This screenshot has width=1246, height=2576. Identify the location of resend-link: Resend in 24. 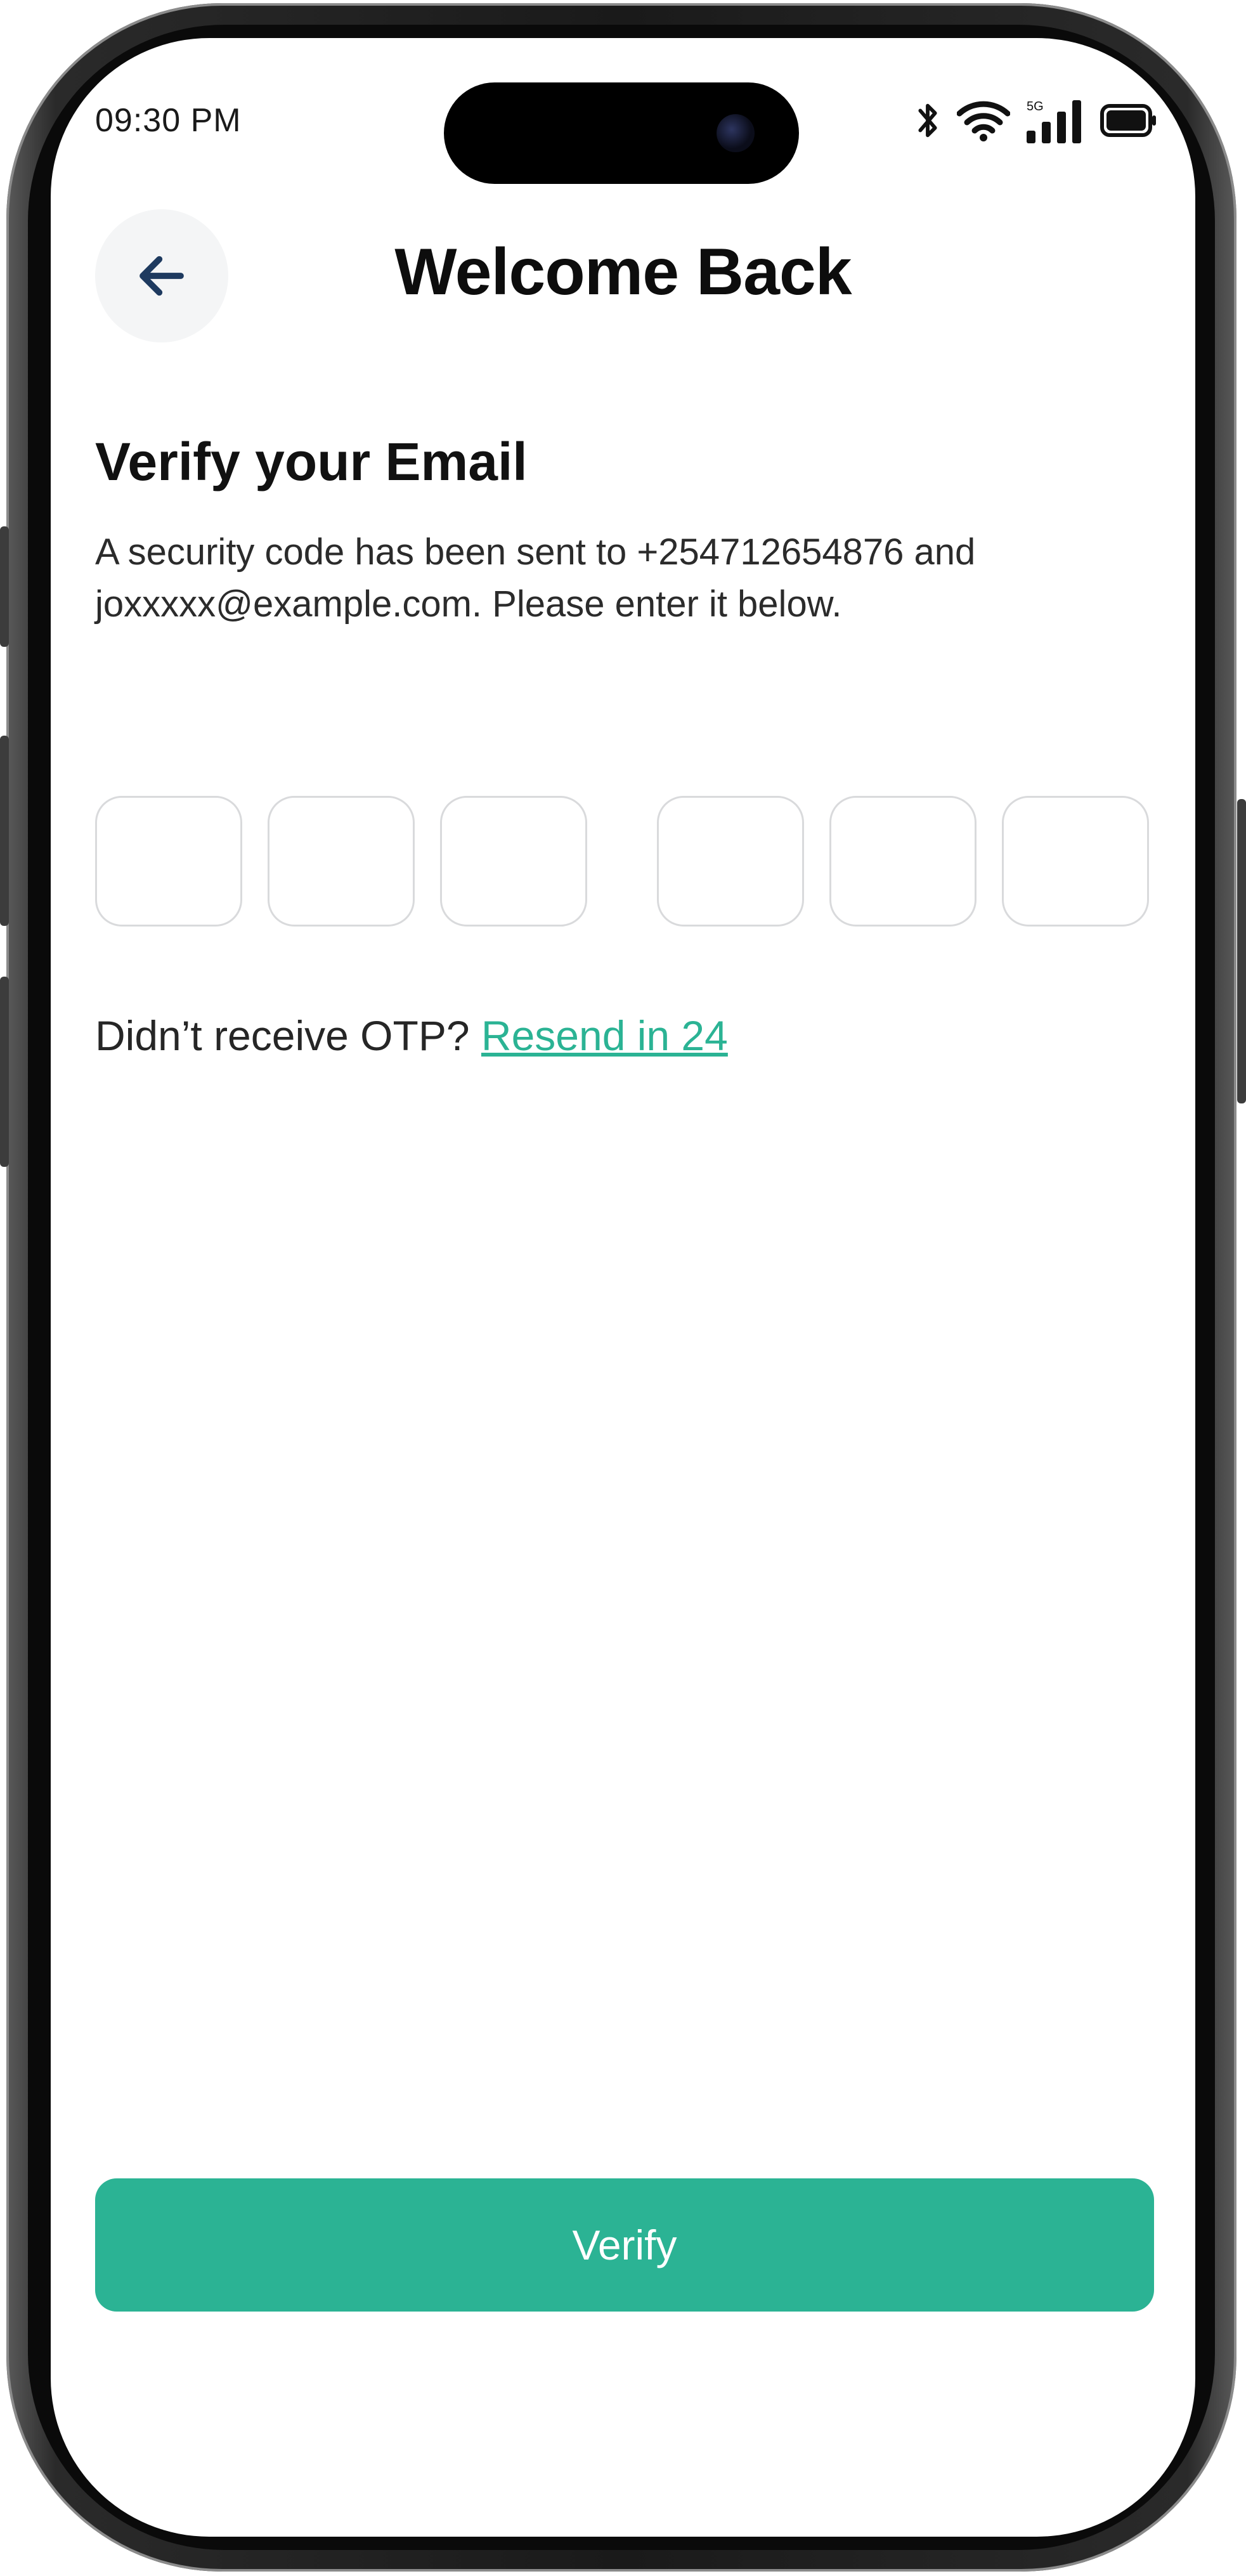
(604, 1036).